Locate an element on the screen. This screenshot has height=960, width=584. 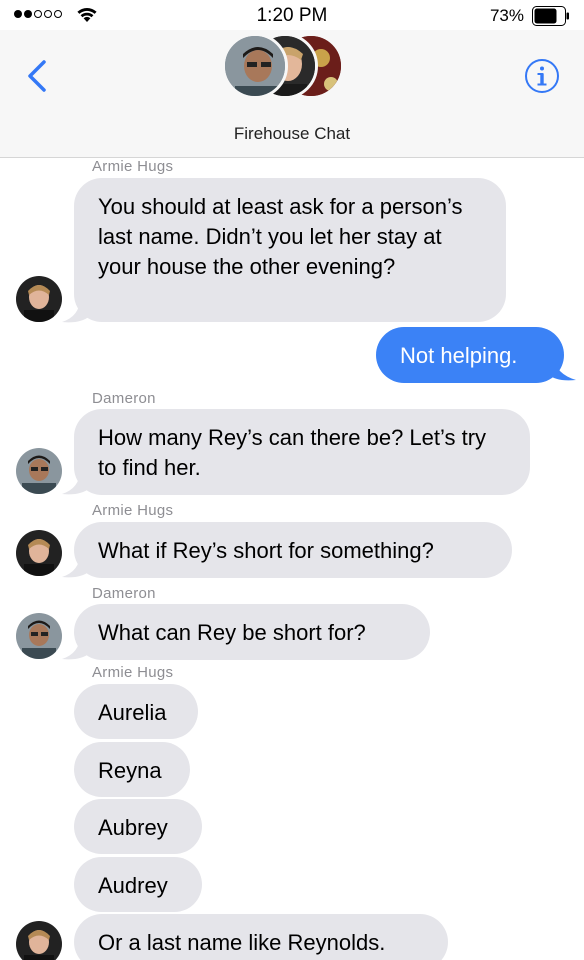
message-bubble: Audrey is located at coordinates (138, 884).